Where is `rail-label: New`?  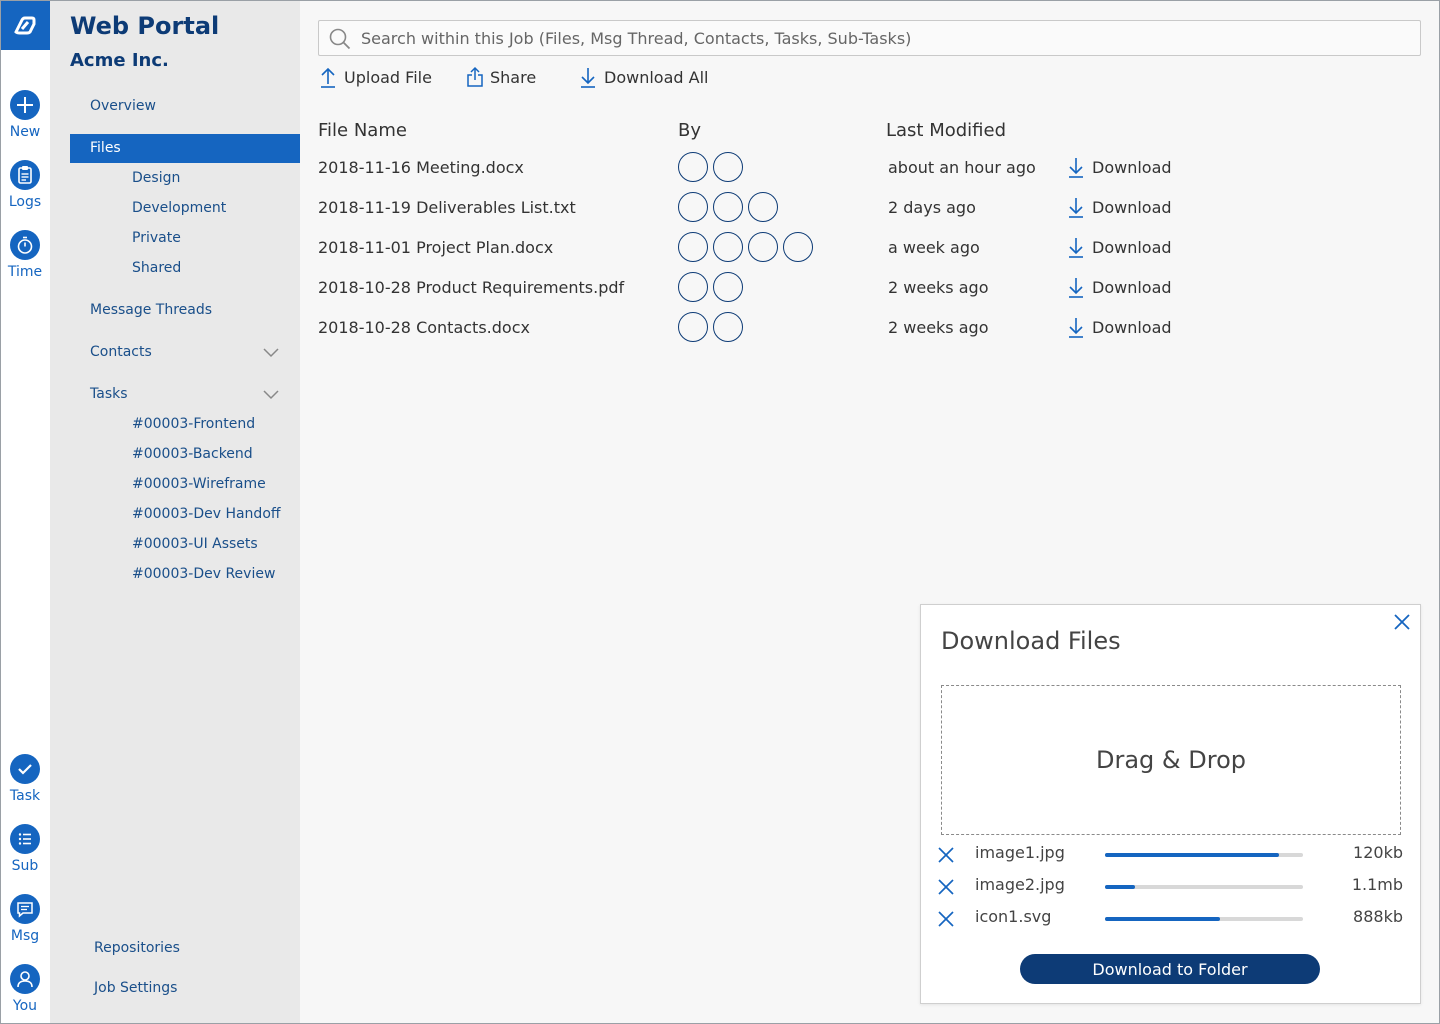 rail-label: New is located at coordinates (25, 132).